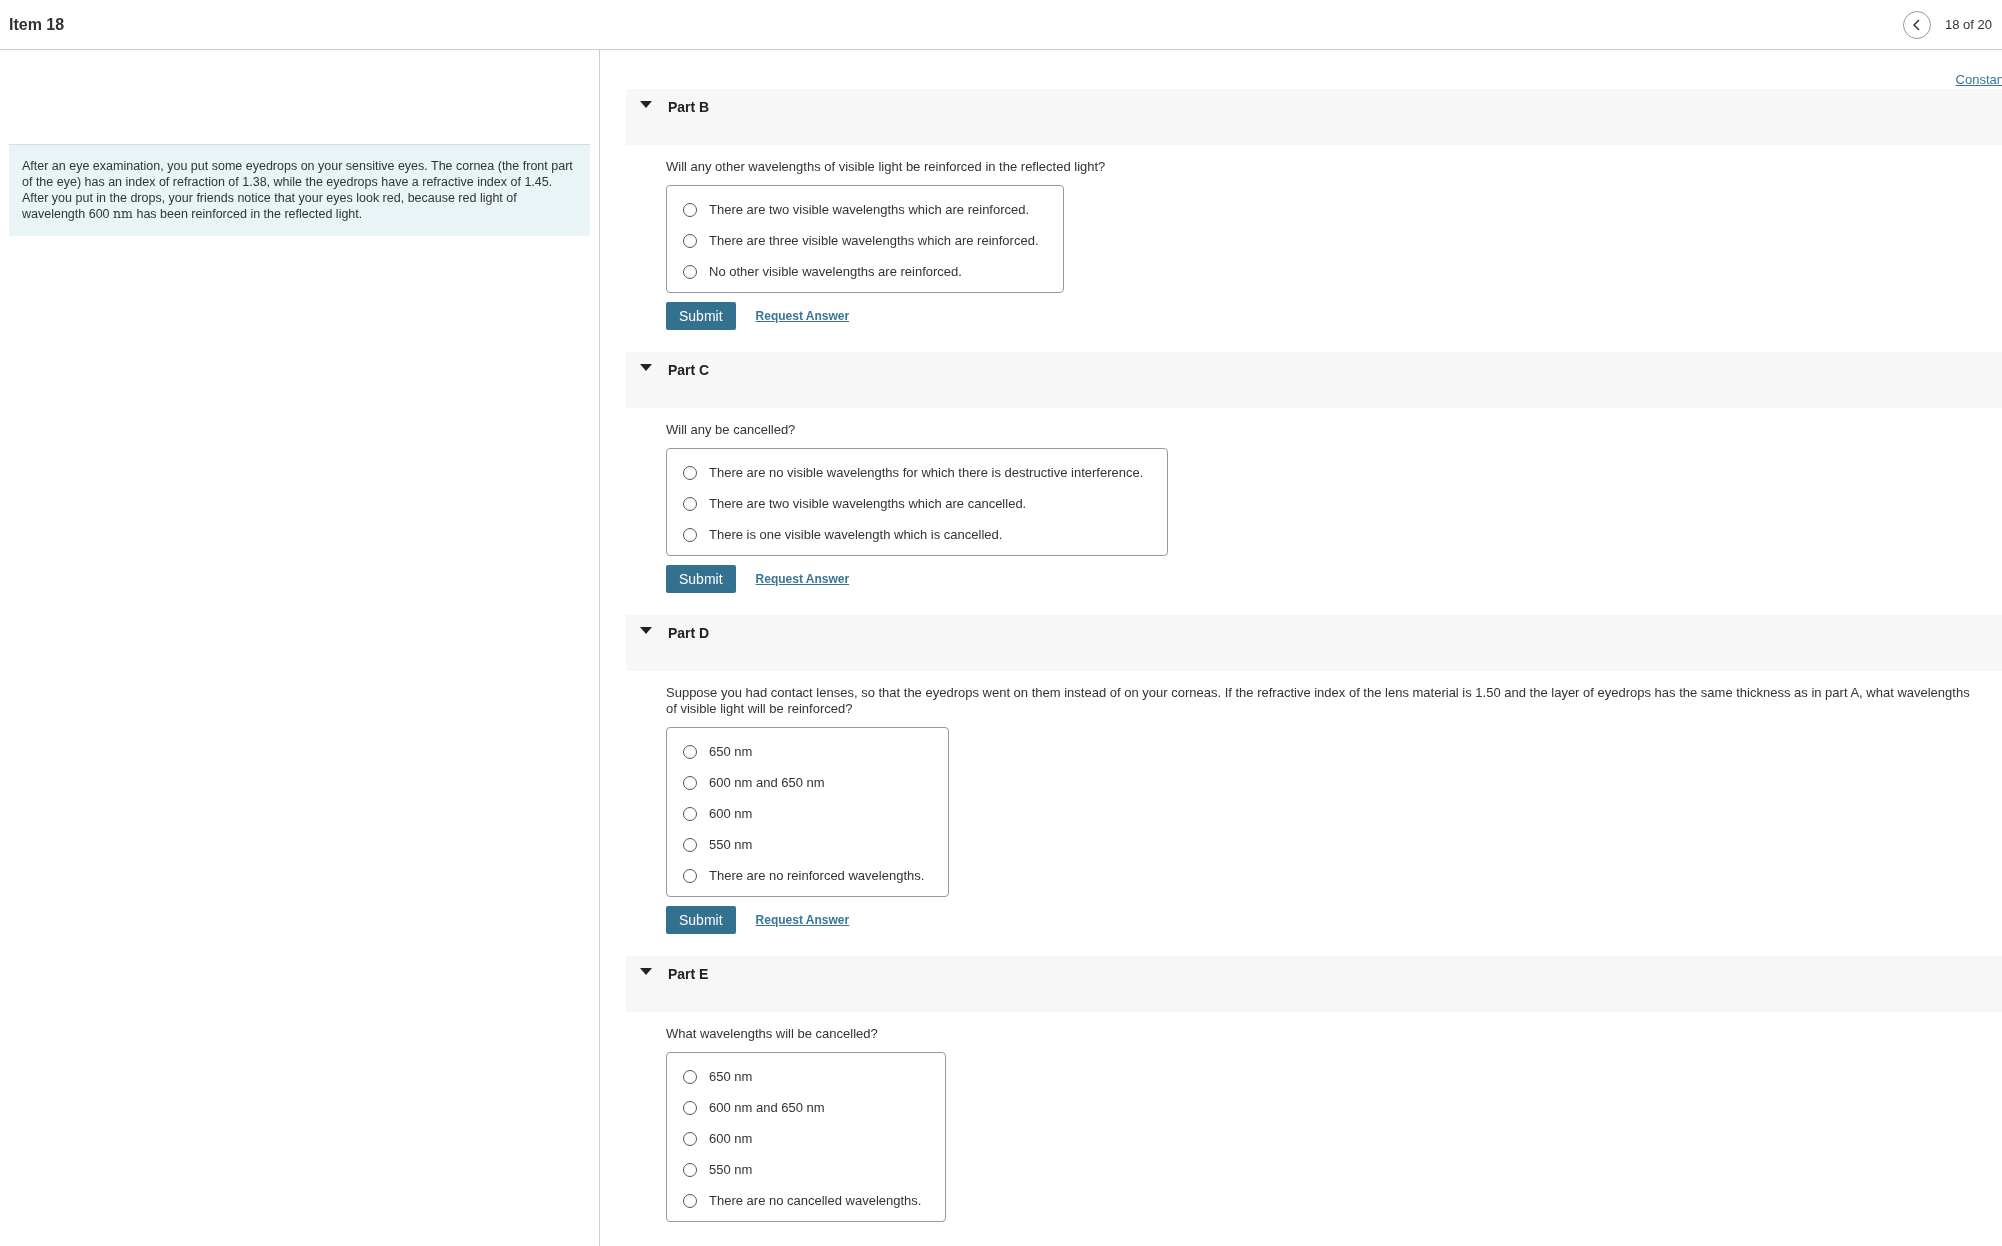 This screenshot has height=1246, width=2002. I want to click on part-title: Part C, so click(689, 370).